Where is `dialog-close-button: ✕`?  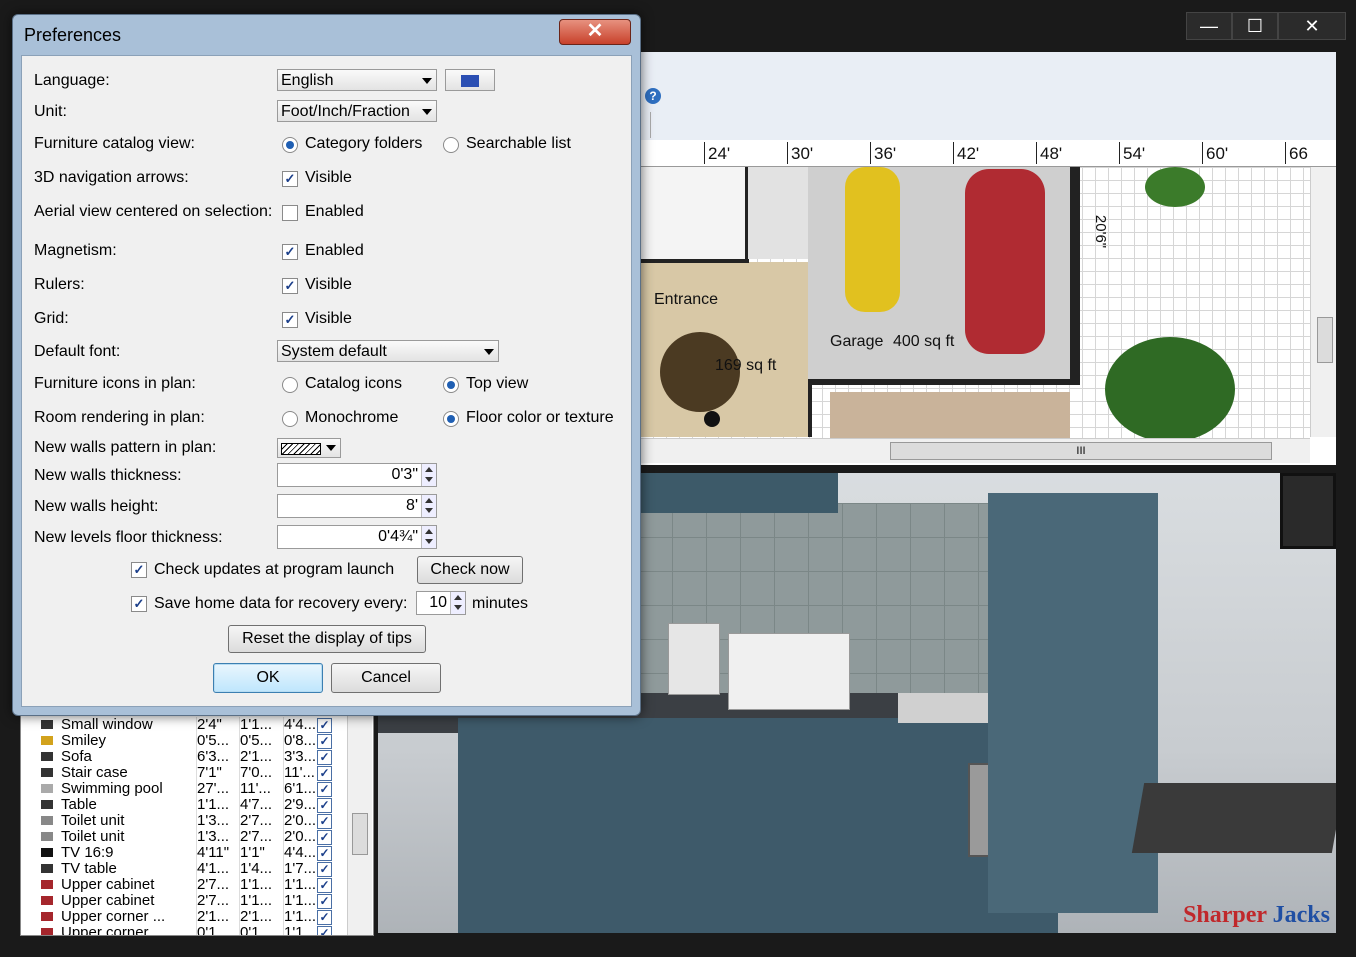
dialog-close-button: ✕ is located at coordinates (595, 32).